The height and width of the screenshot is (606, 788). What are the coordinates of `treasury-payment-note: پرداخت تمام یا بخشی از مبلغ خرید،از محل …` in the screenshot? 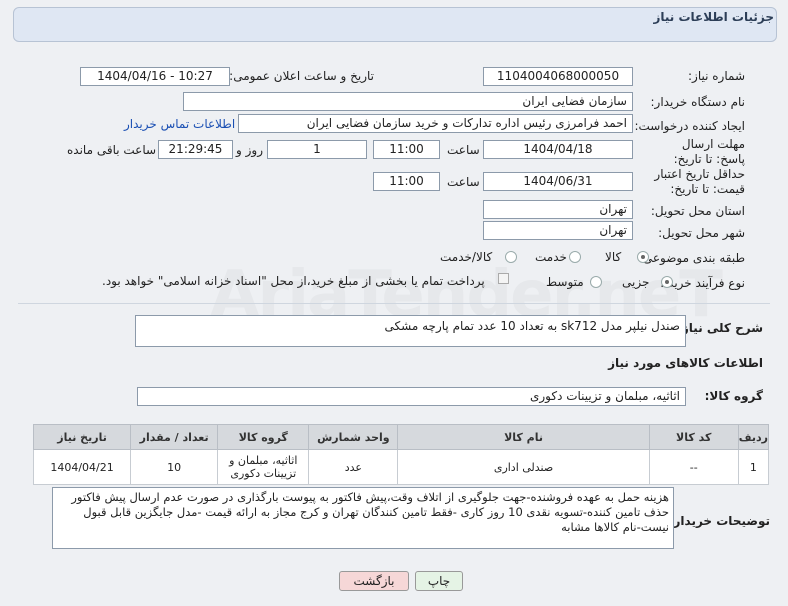 It's located at (293, 281).